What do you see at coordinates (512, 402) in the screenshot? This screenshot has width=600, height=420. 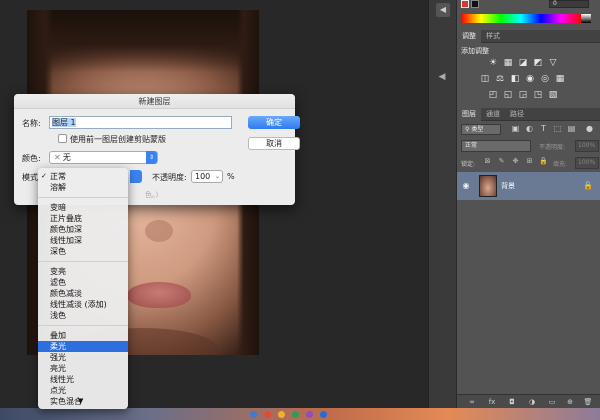 I see `mask-icon: ◘` at bounding box center [512, 402].